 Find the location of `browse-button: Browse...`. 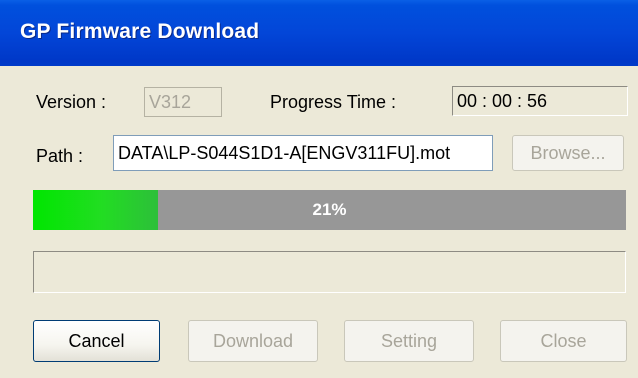

browse-button: Browse... is located at coordinates (568, 153).